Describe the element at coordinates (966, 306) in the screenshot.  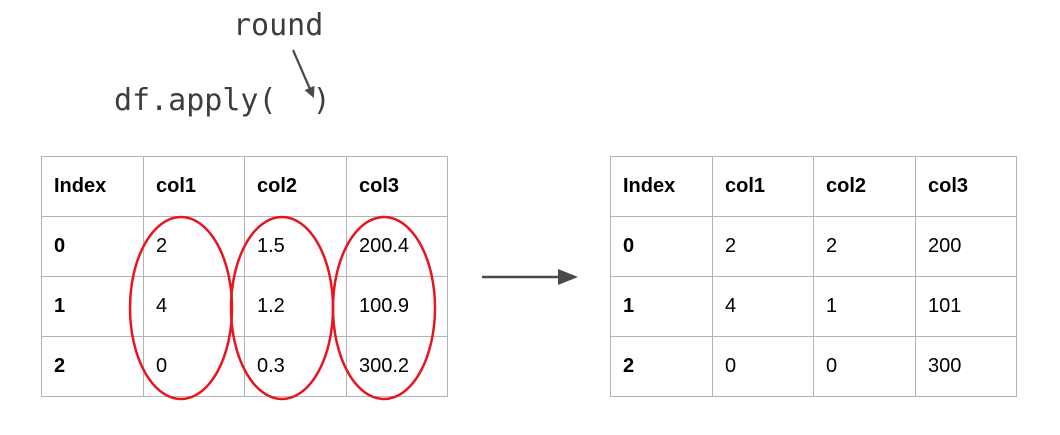
I see `table-cell: 101` at that location.